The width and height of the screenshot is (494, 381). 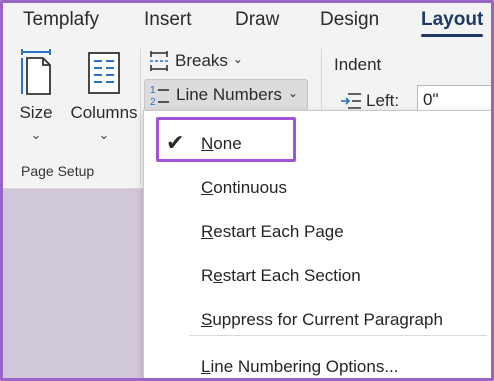 What do you see at coordinates (452, 35) in the screenshot?
I see `active-tab-indicator` at bounding box center [452, 35].